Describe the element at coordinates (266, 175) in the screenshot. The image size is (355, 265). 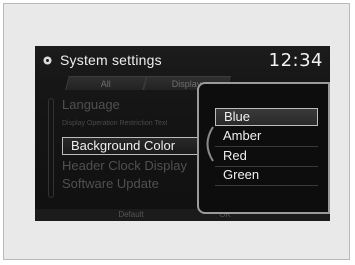
I see `color-option-green: Green` at that location.